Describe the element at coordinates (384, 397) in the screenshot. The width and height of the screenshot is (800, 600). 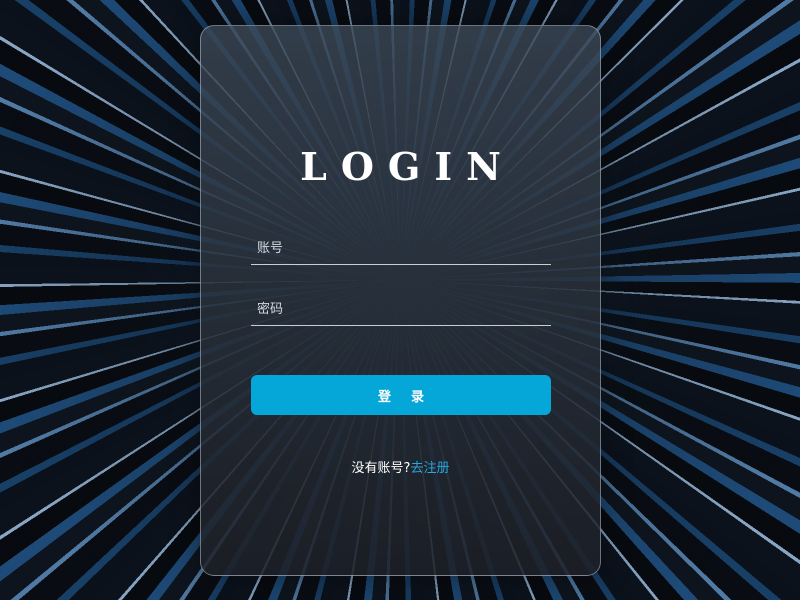
I see `login-button-label-first: 登` at that location.